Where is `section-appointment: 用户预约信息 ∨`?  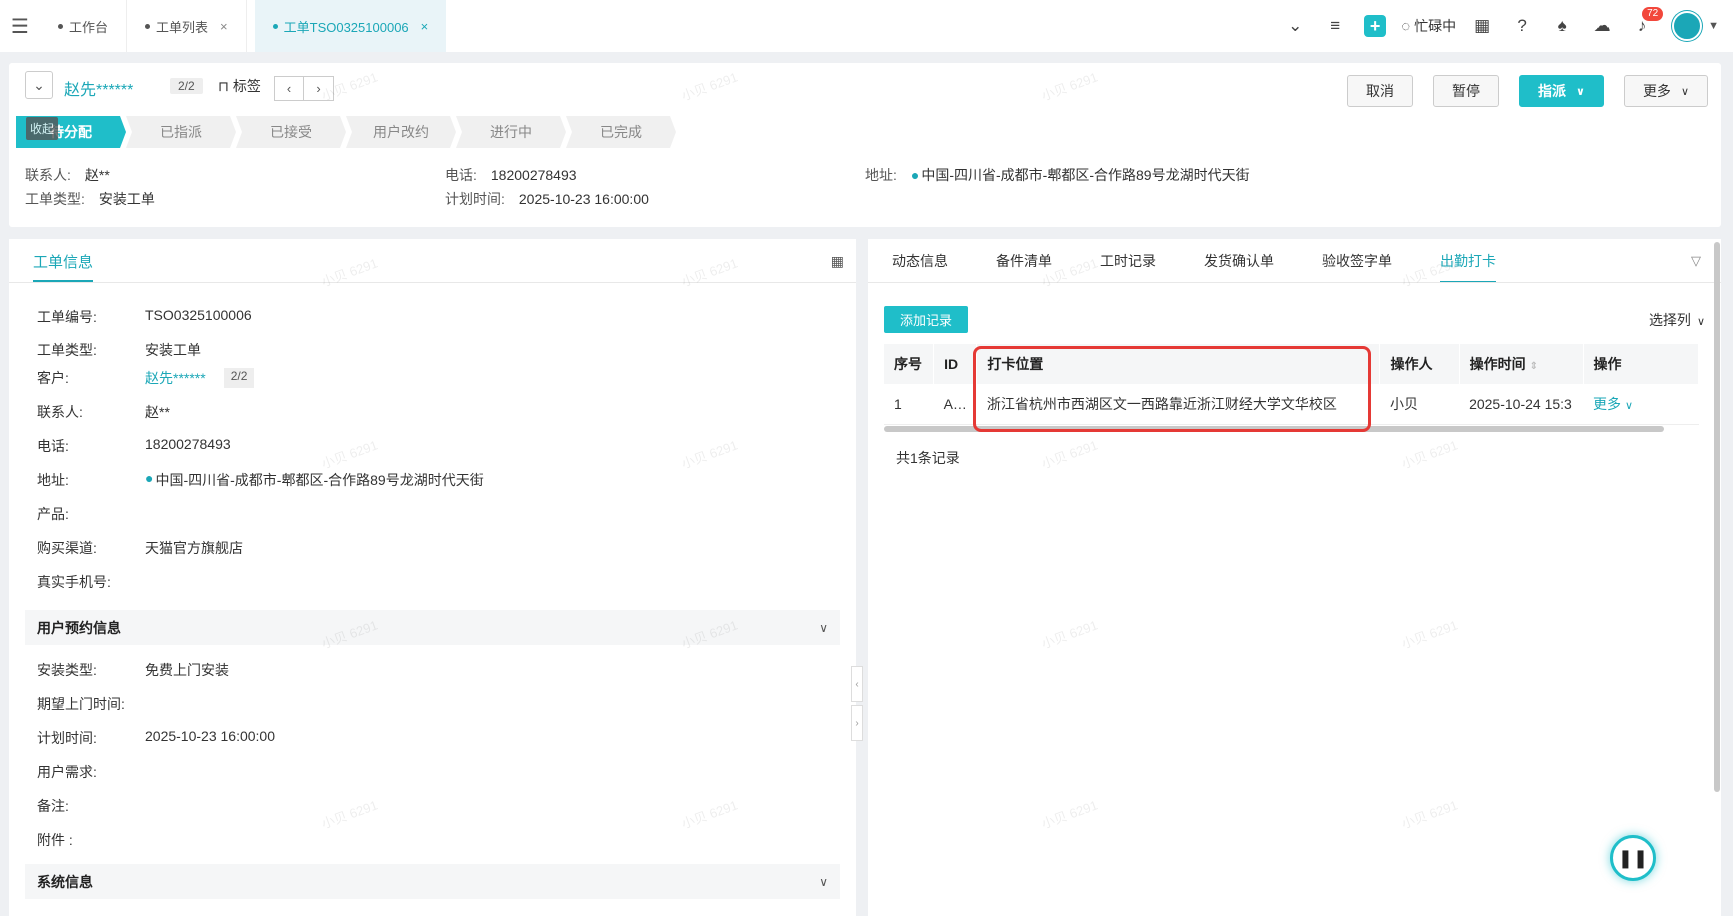 section-appointment: 用户预约信息 ∨ is located at coordinates (432, 627).